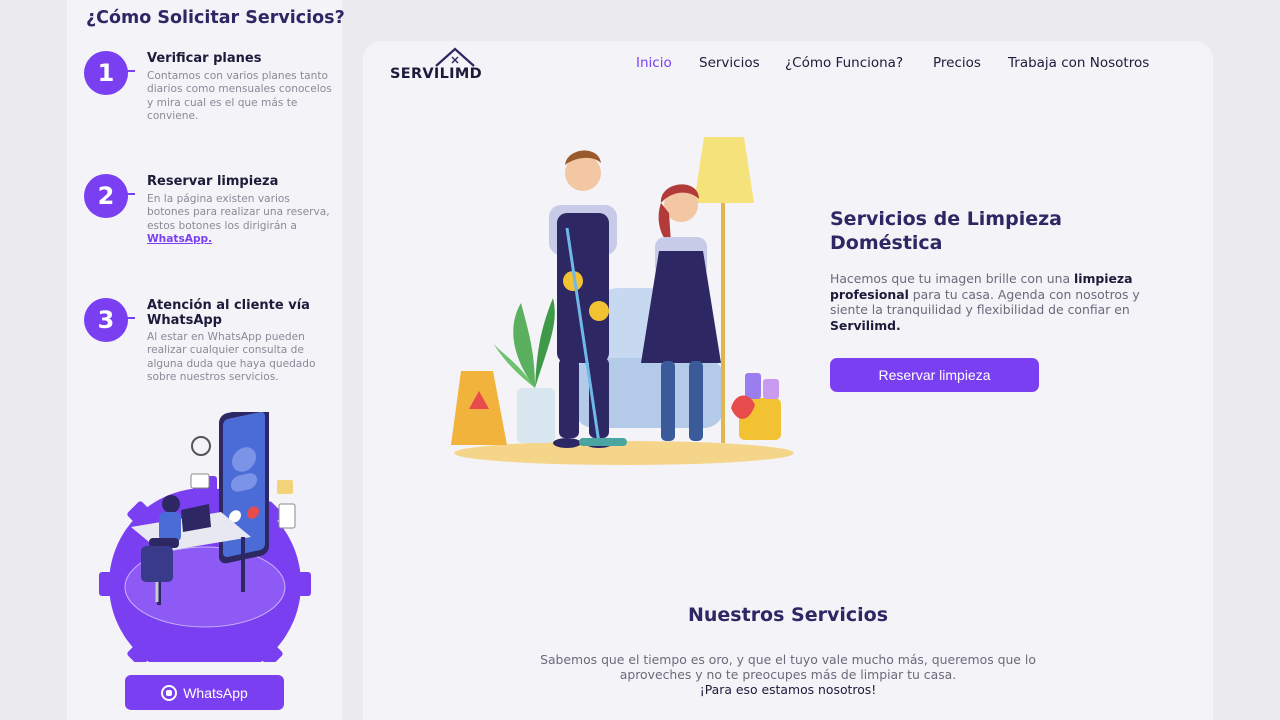  What do you see at coordinates (622, 301) in the screenshot?
I see `cleaning-staff-illustration` at bounding box center [622, 301].